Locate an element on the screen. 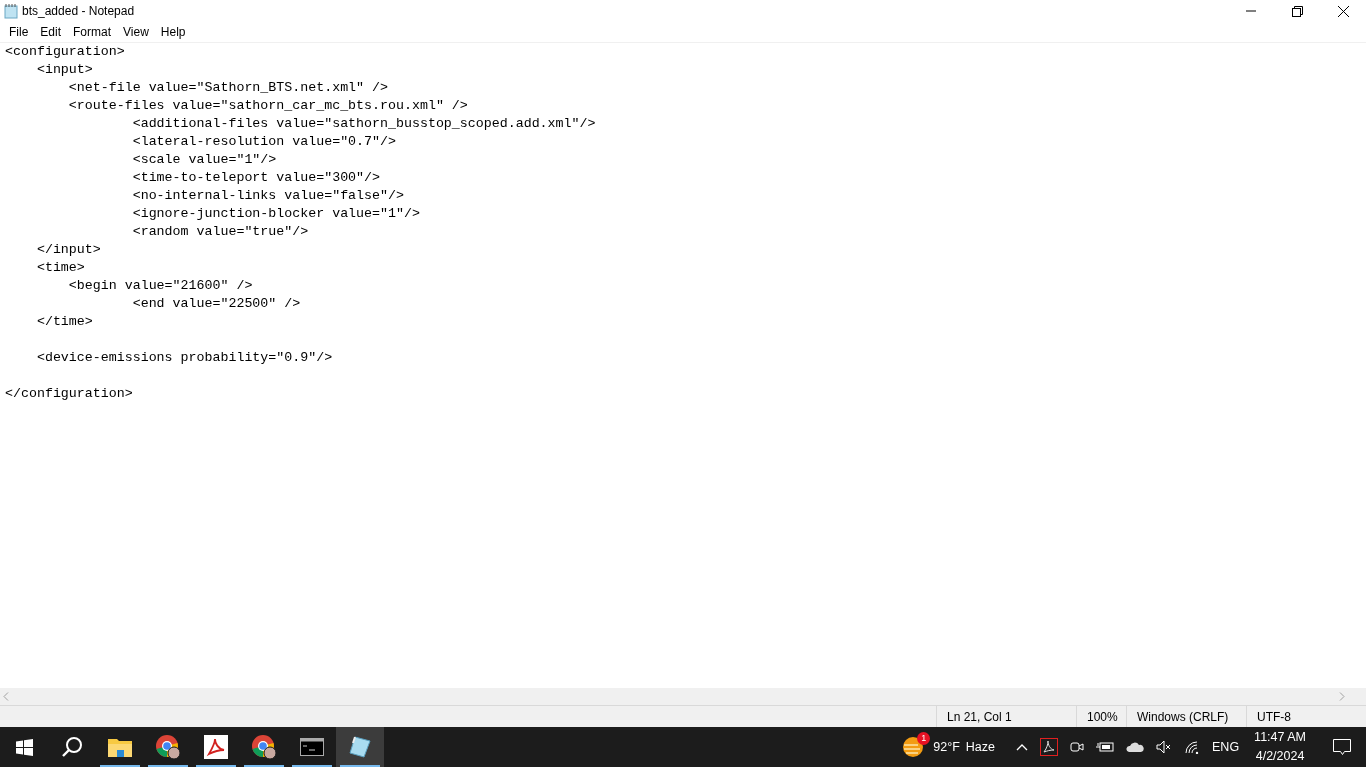 The width and height of the screenshot is (1366, 768). weather-temperature: 92°F is located at coordinates (946, 747).